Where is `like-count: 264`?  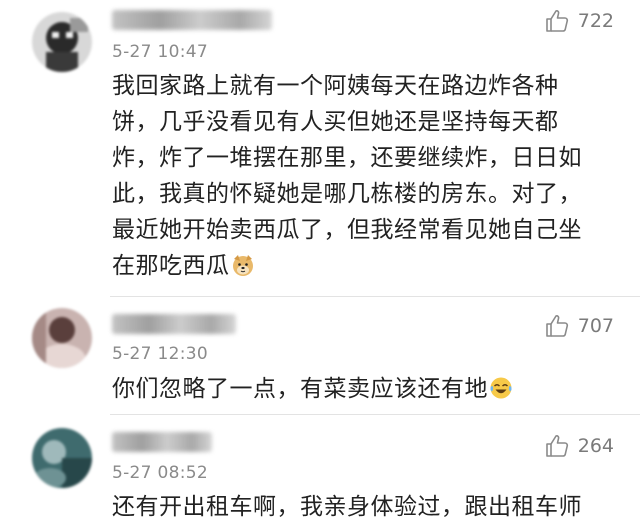 like-count: 264 is located at coordinates (595, 446).